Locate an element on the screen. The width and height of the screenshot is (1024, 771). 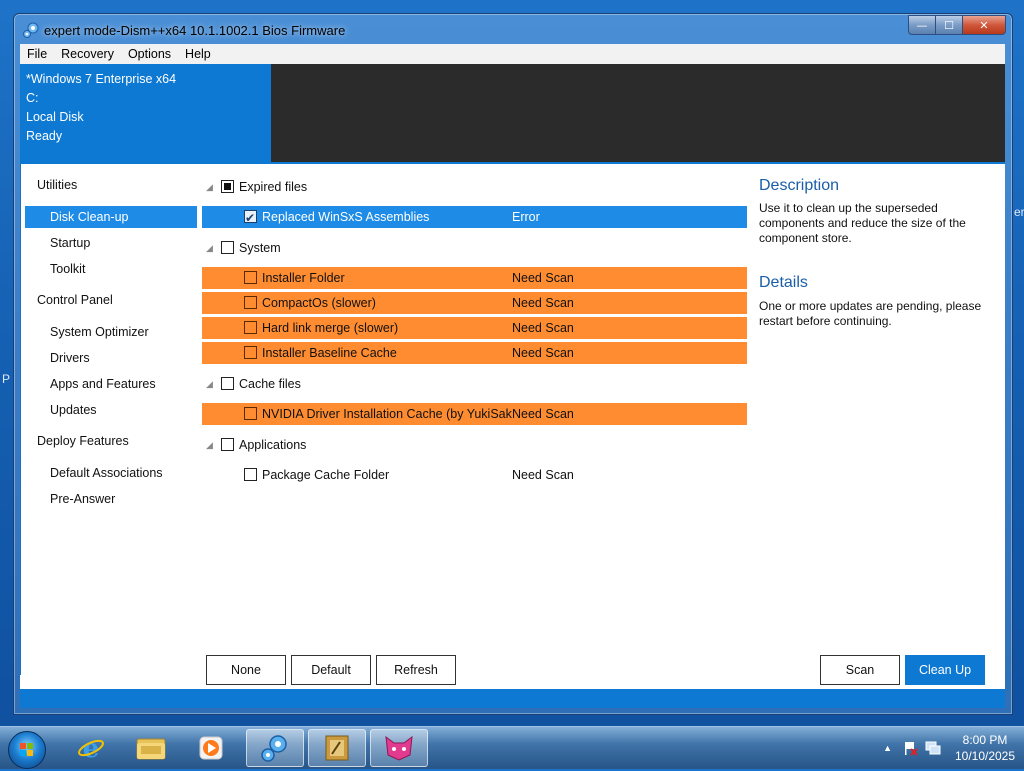
menu-recovery: Recovery is located at coordinates (87, 54).